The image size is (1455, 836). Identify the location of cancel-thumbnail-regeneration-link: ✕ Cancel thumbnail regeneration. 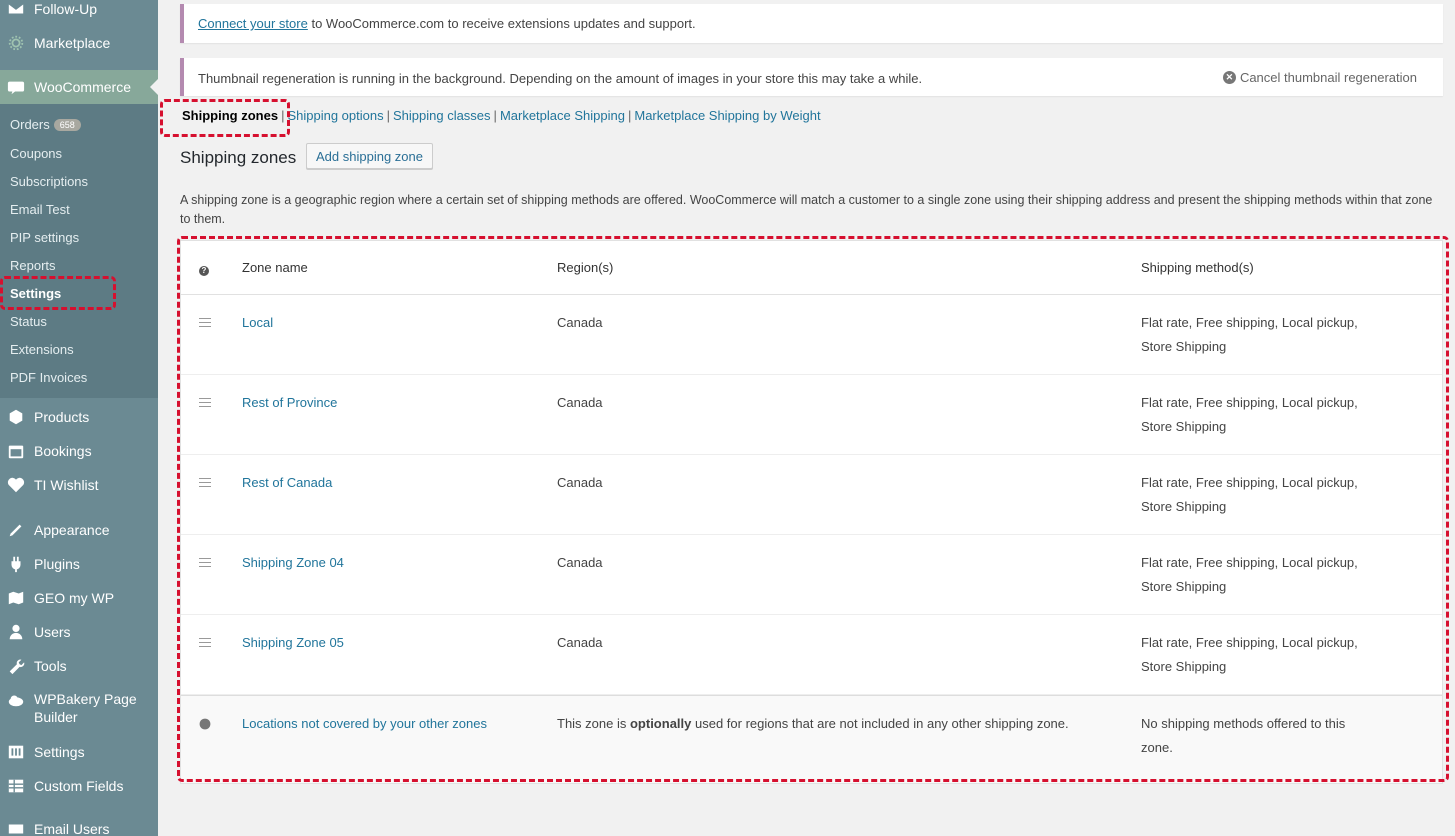
(1319, 77).